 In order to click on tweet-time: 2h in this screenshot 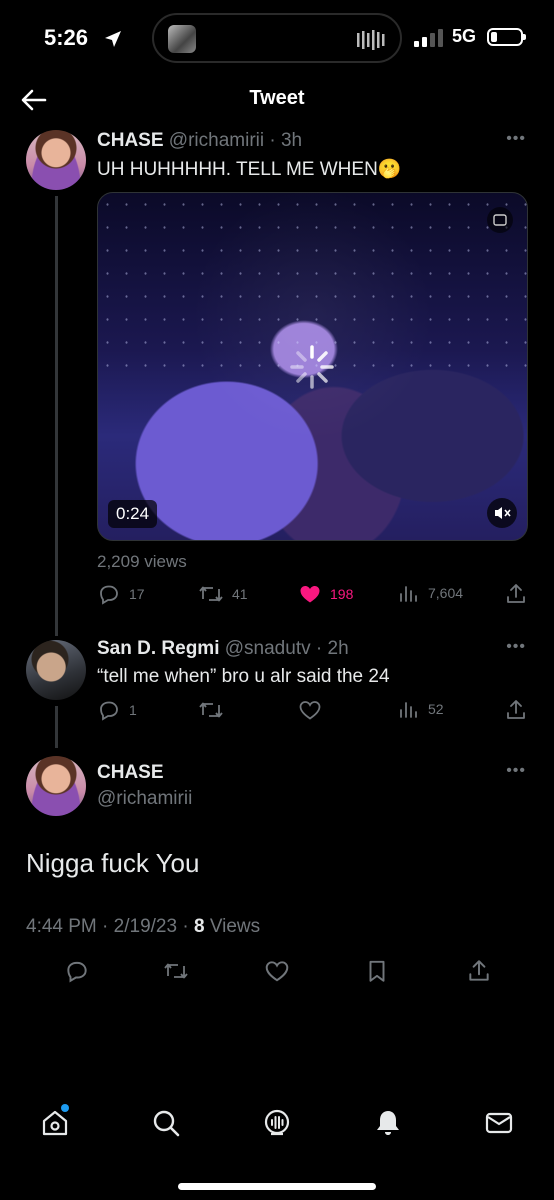, I will do `click(338, 648)`.